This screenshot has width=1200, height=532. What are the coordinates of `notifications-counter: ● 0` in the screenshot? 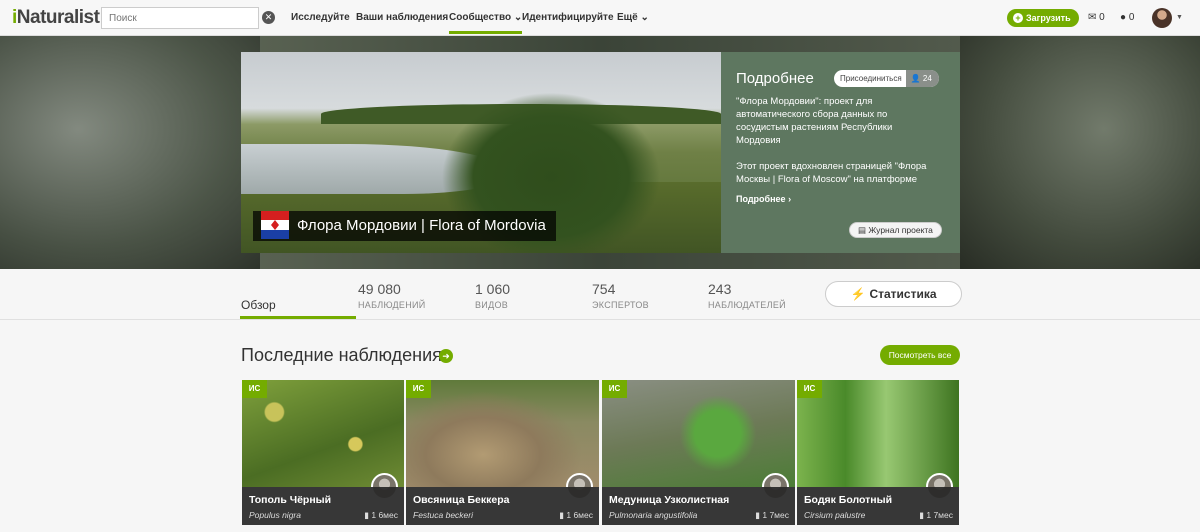 It's located at (1127, 17).